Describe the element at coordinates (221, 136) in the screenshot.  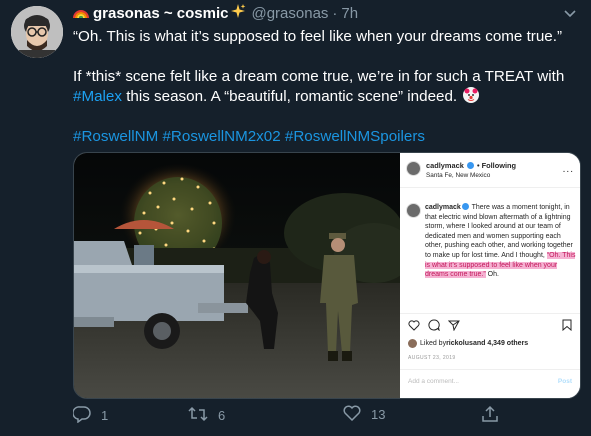
I see `hashtag-roswellnm2x02: #RoswellNM2x02` at that location.